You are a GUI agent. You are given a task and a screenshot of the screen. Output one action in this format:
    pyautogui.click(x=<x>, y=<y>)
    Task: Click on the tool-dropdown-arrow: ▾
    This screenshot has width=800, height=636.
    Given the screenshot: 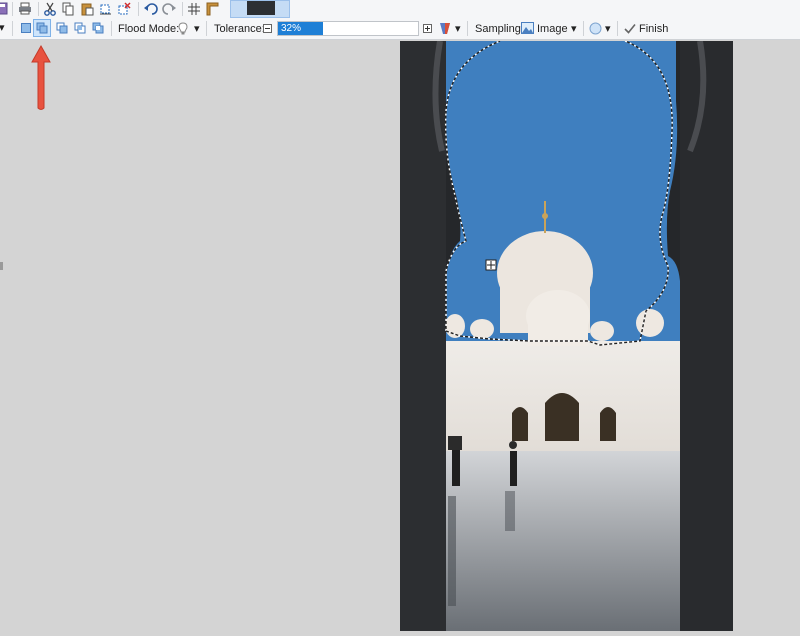 What is the action you would take?
    pyautogui.click(x=2, y=27)
    